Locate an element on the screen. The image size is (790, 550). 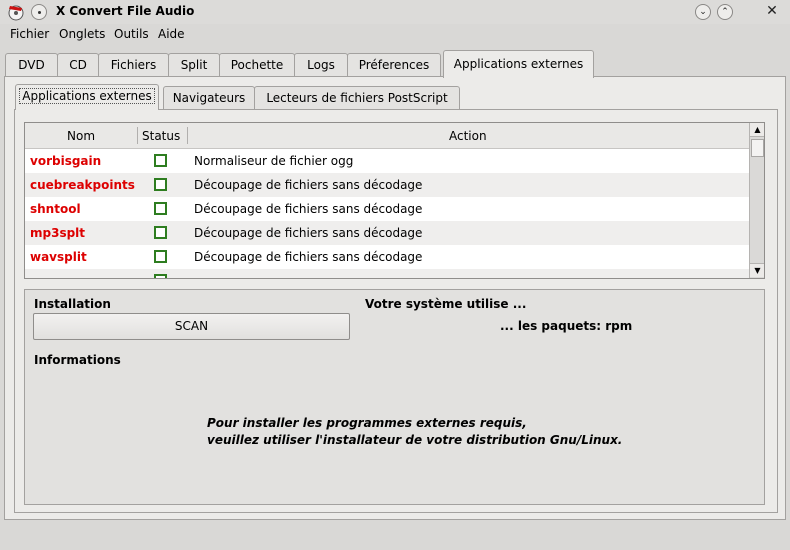
app-name: vorbisgain is located at coordinates (66, 161).